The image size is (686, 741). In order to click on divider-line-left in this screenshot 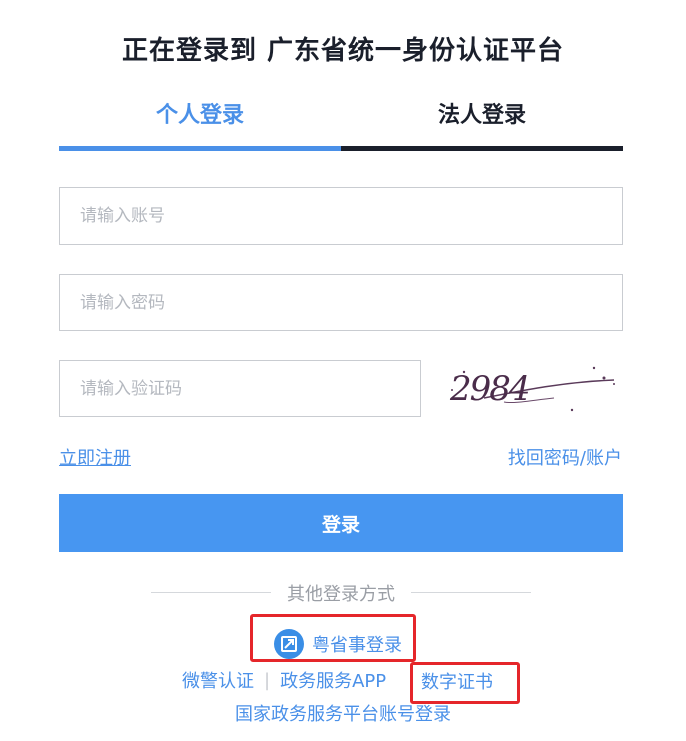, I will do `click(211, 592)`.